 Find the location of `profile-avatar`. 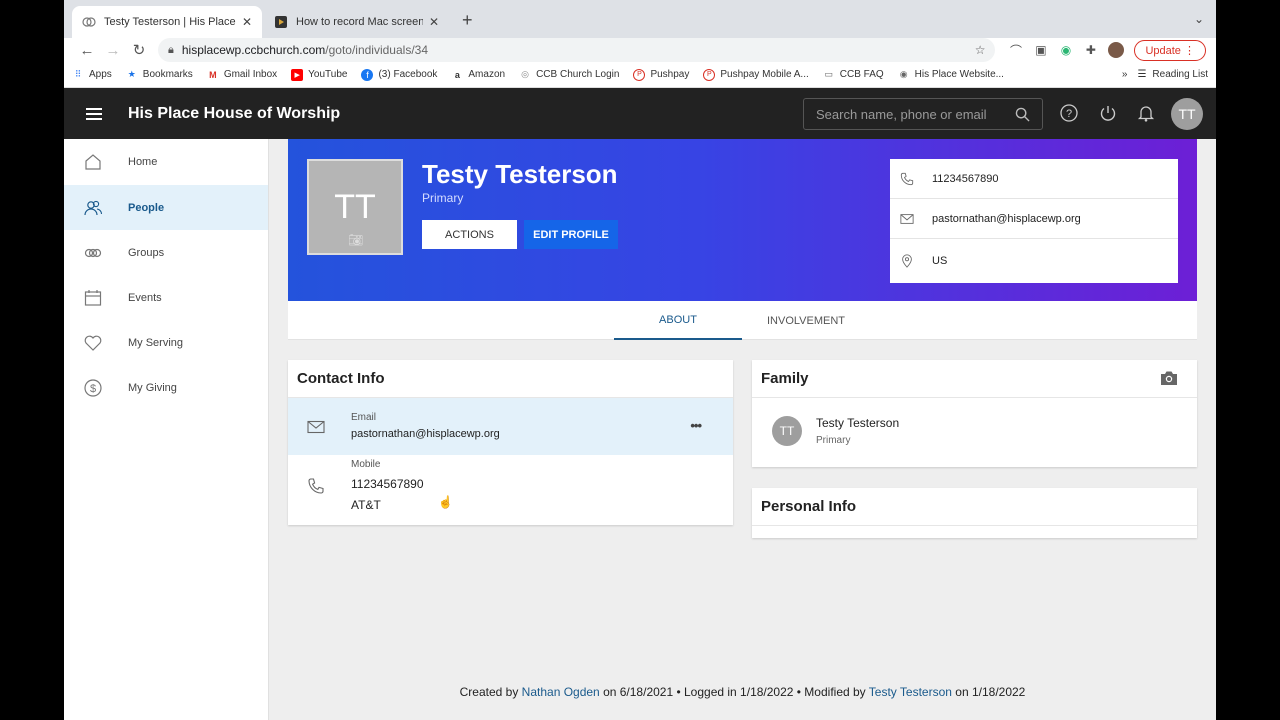

profile-avatar is located at coordinates (1115, 50).